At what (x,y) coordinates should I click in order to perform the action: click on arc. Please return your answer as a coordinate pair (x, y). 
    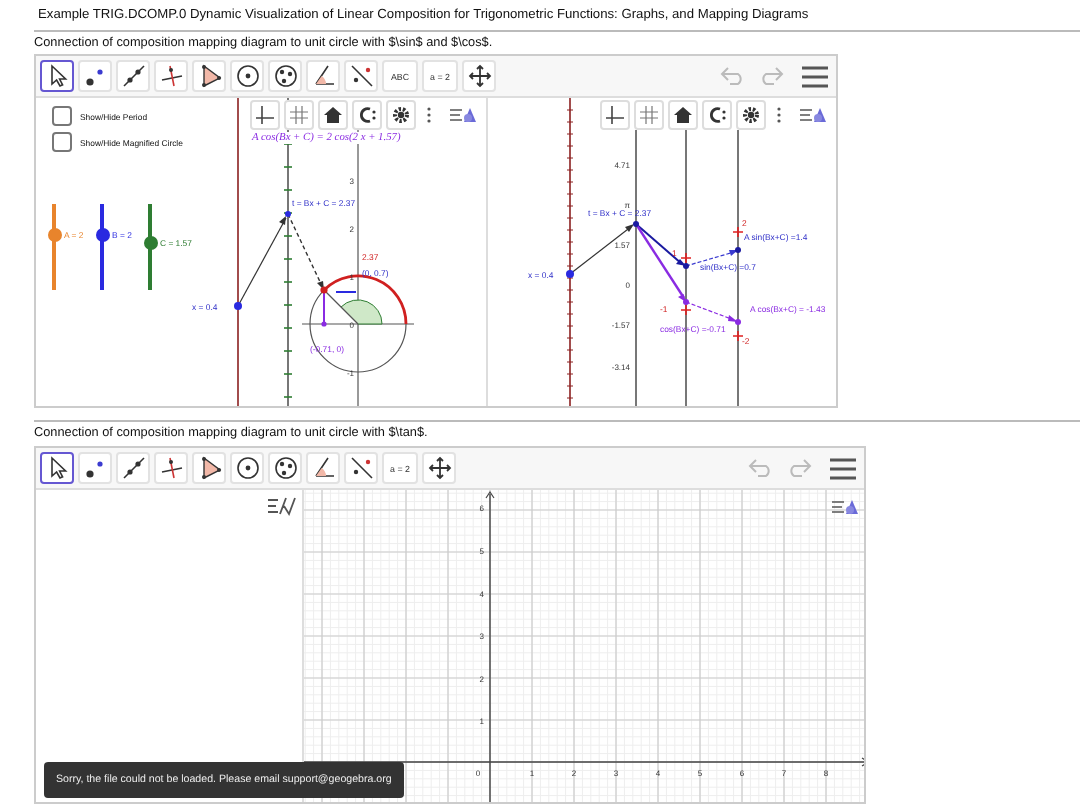
    Looking at the image, I should click on (365, 299).